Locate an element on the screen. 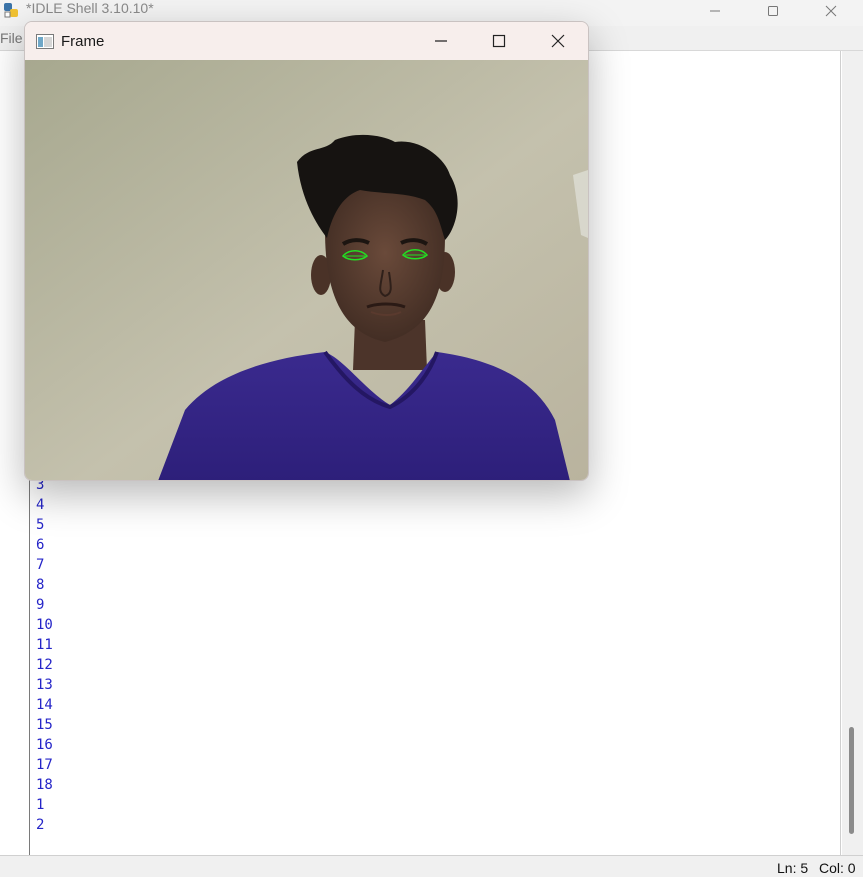 This screenshot has height=877, width=863. frame-close-button is located at coordinates (558, 41).